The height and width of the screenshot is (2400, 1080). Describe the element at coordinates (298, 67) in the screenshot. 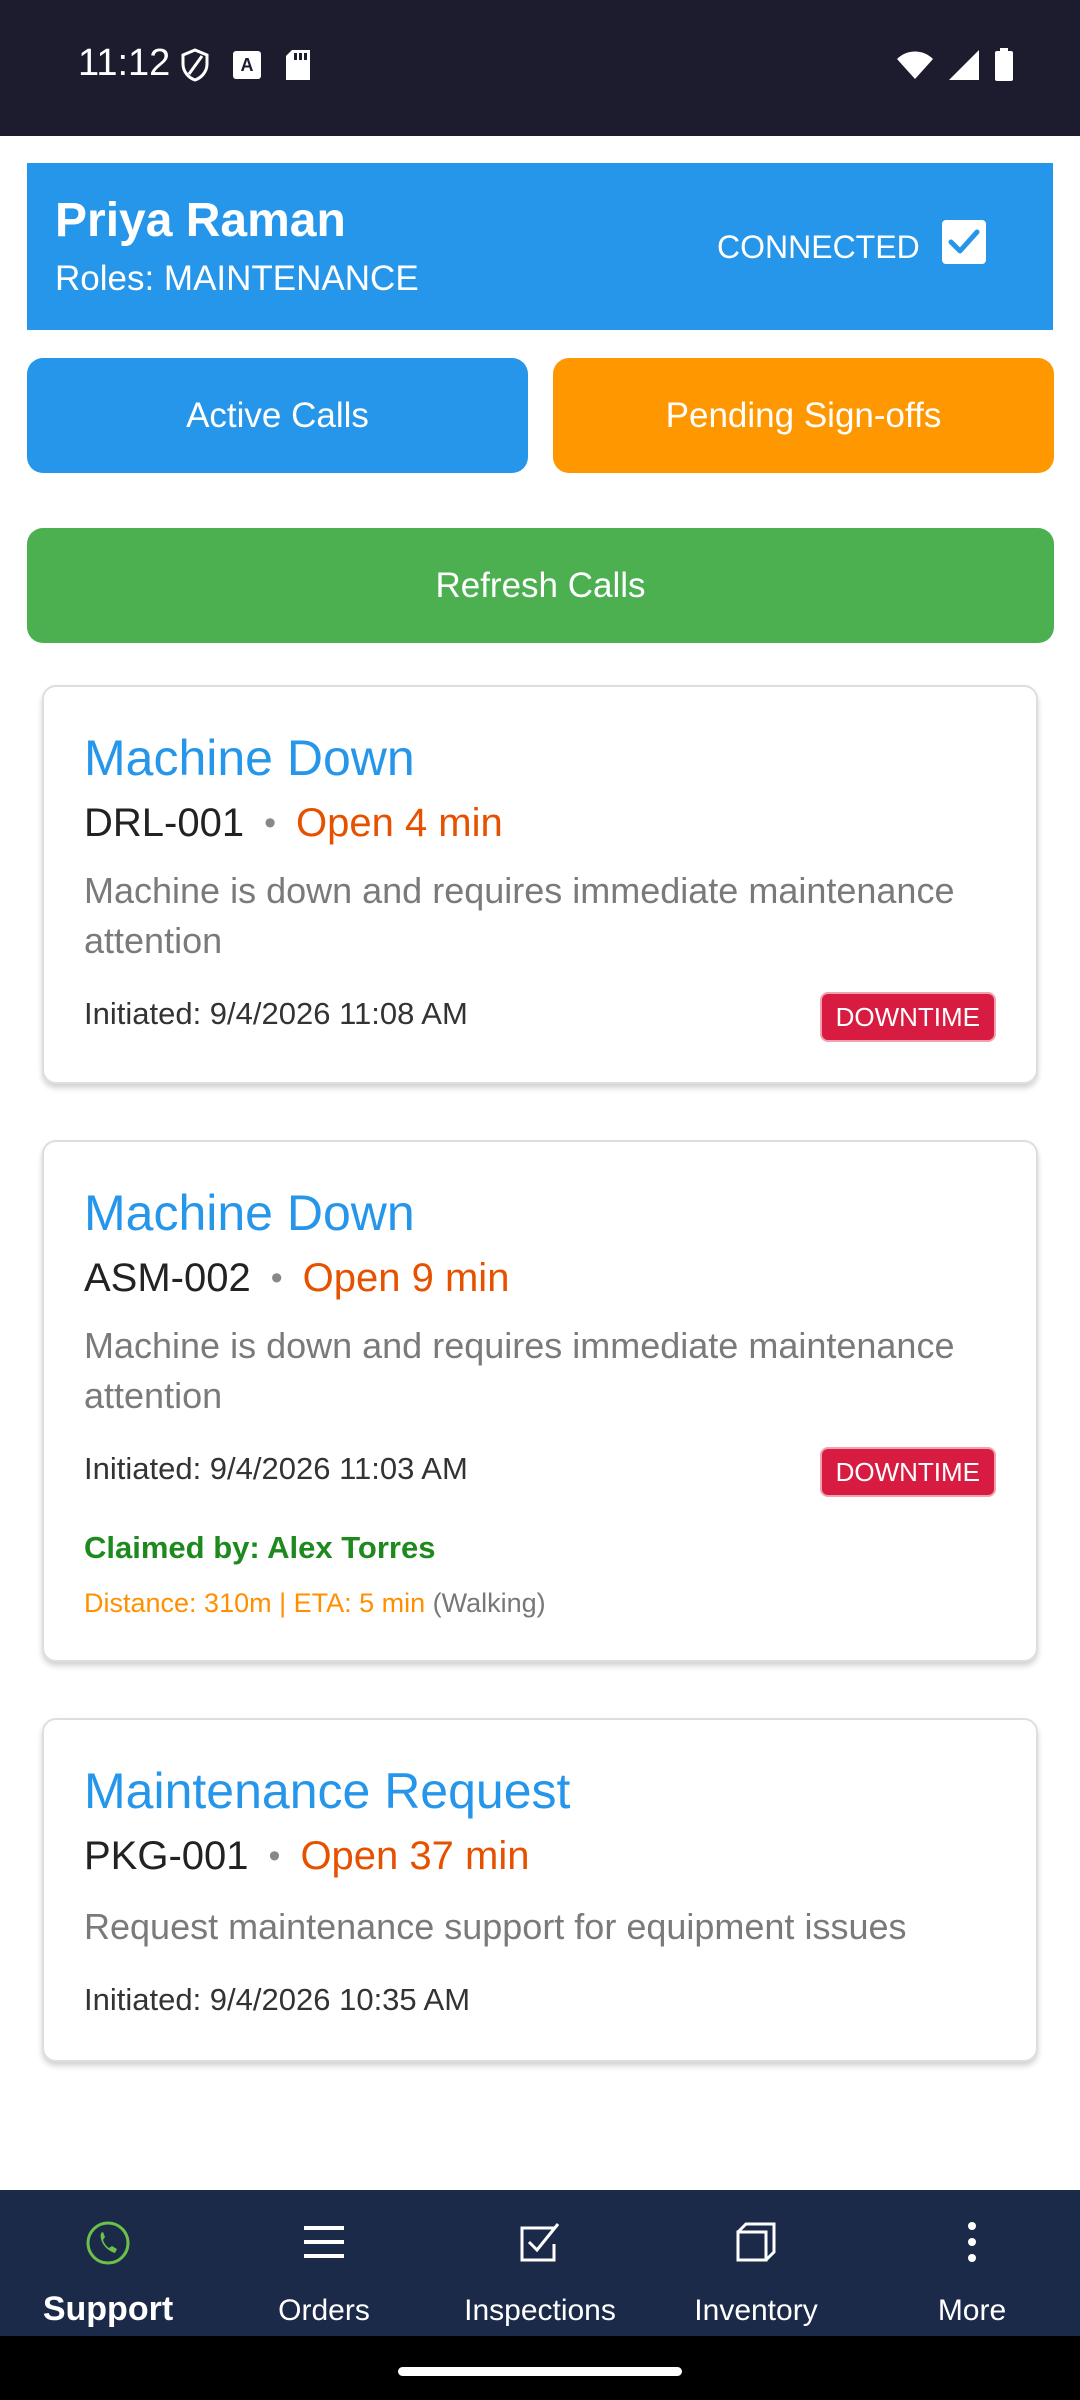

I see `sd-card-icon` at that location.